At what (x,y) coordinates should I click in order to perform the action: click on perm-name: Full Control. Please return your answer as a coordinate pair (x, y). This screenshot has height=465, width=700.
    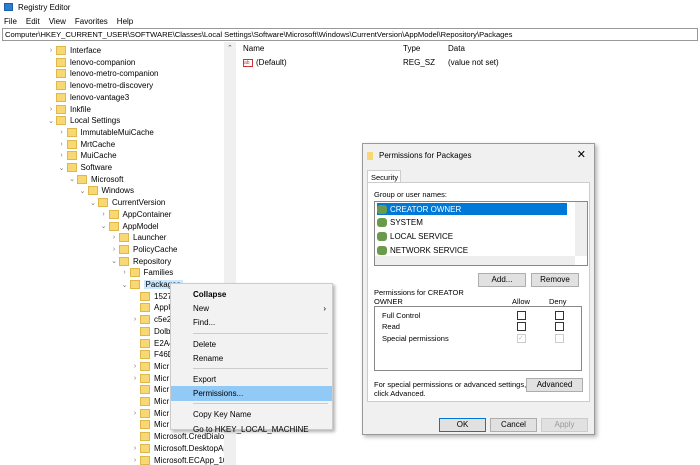
    Looking at the image, I should click on (401, 315).